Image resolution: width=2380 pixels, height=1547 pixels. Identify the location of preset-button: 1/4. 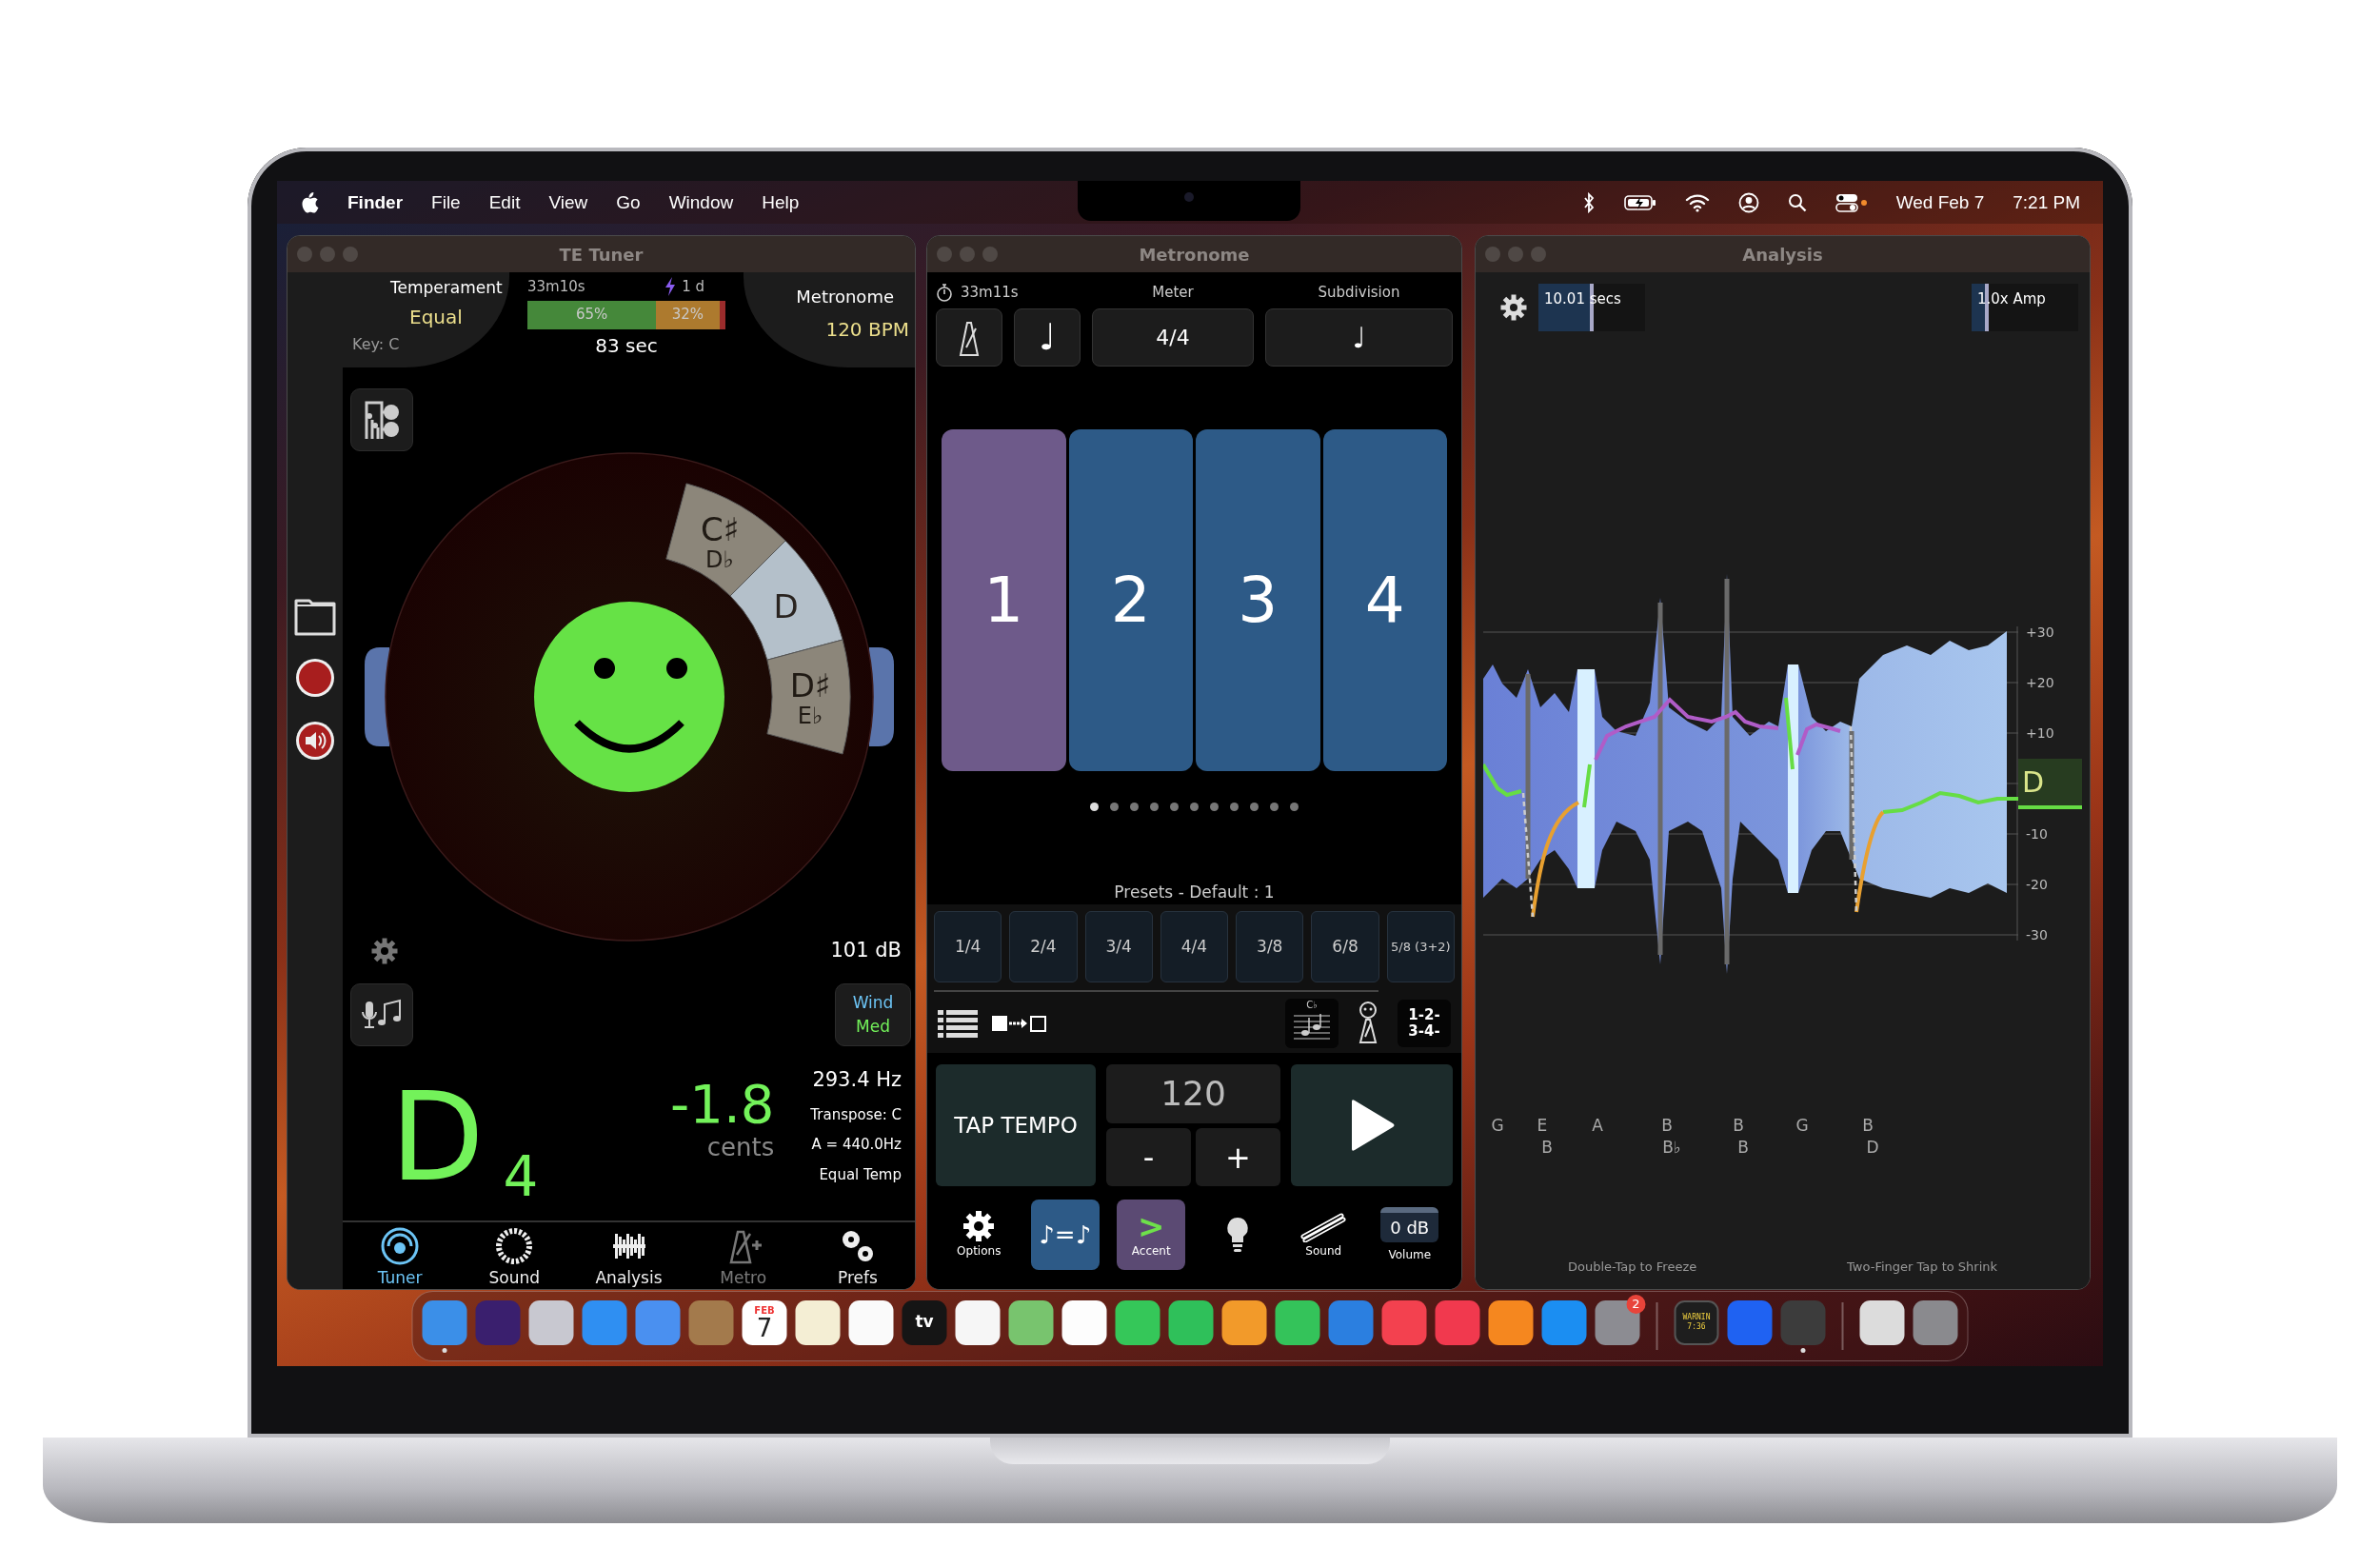
(968, 947).